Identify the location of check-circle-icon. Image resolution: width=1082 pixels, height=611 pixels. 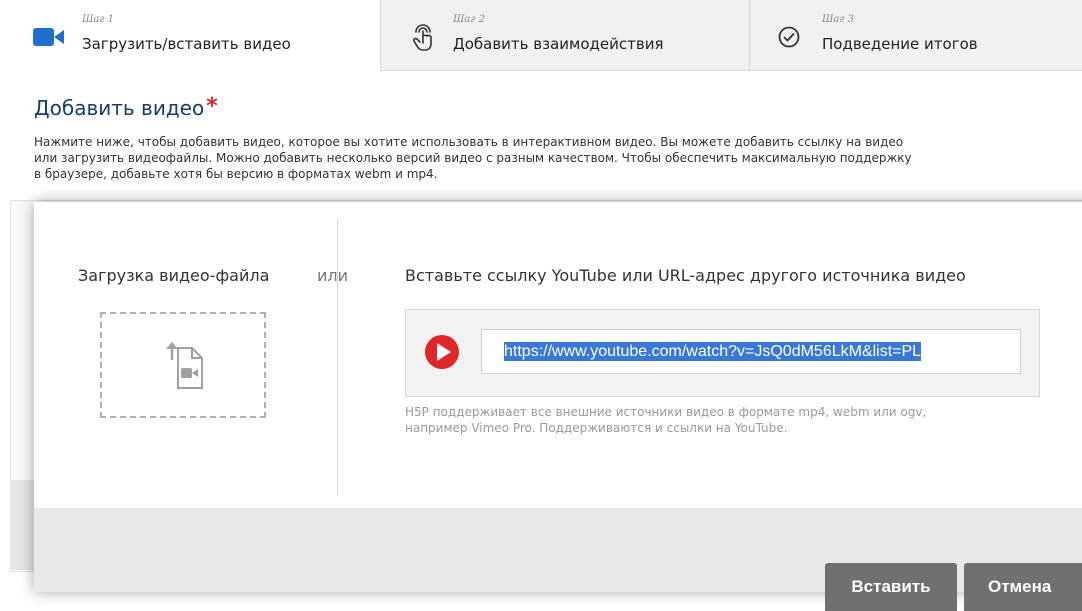
(789, 37).